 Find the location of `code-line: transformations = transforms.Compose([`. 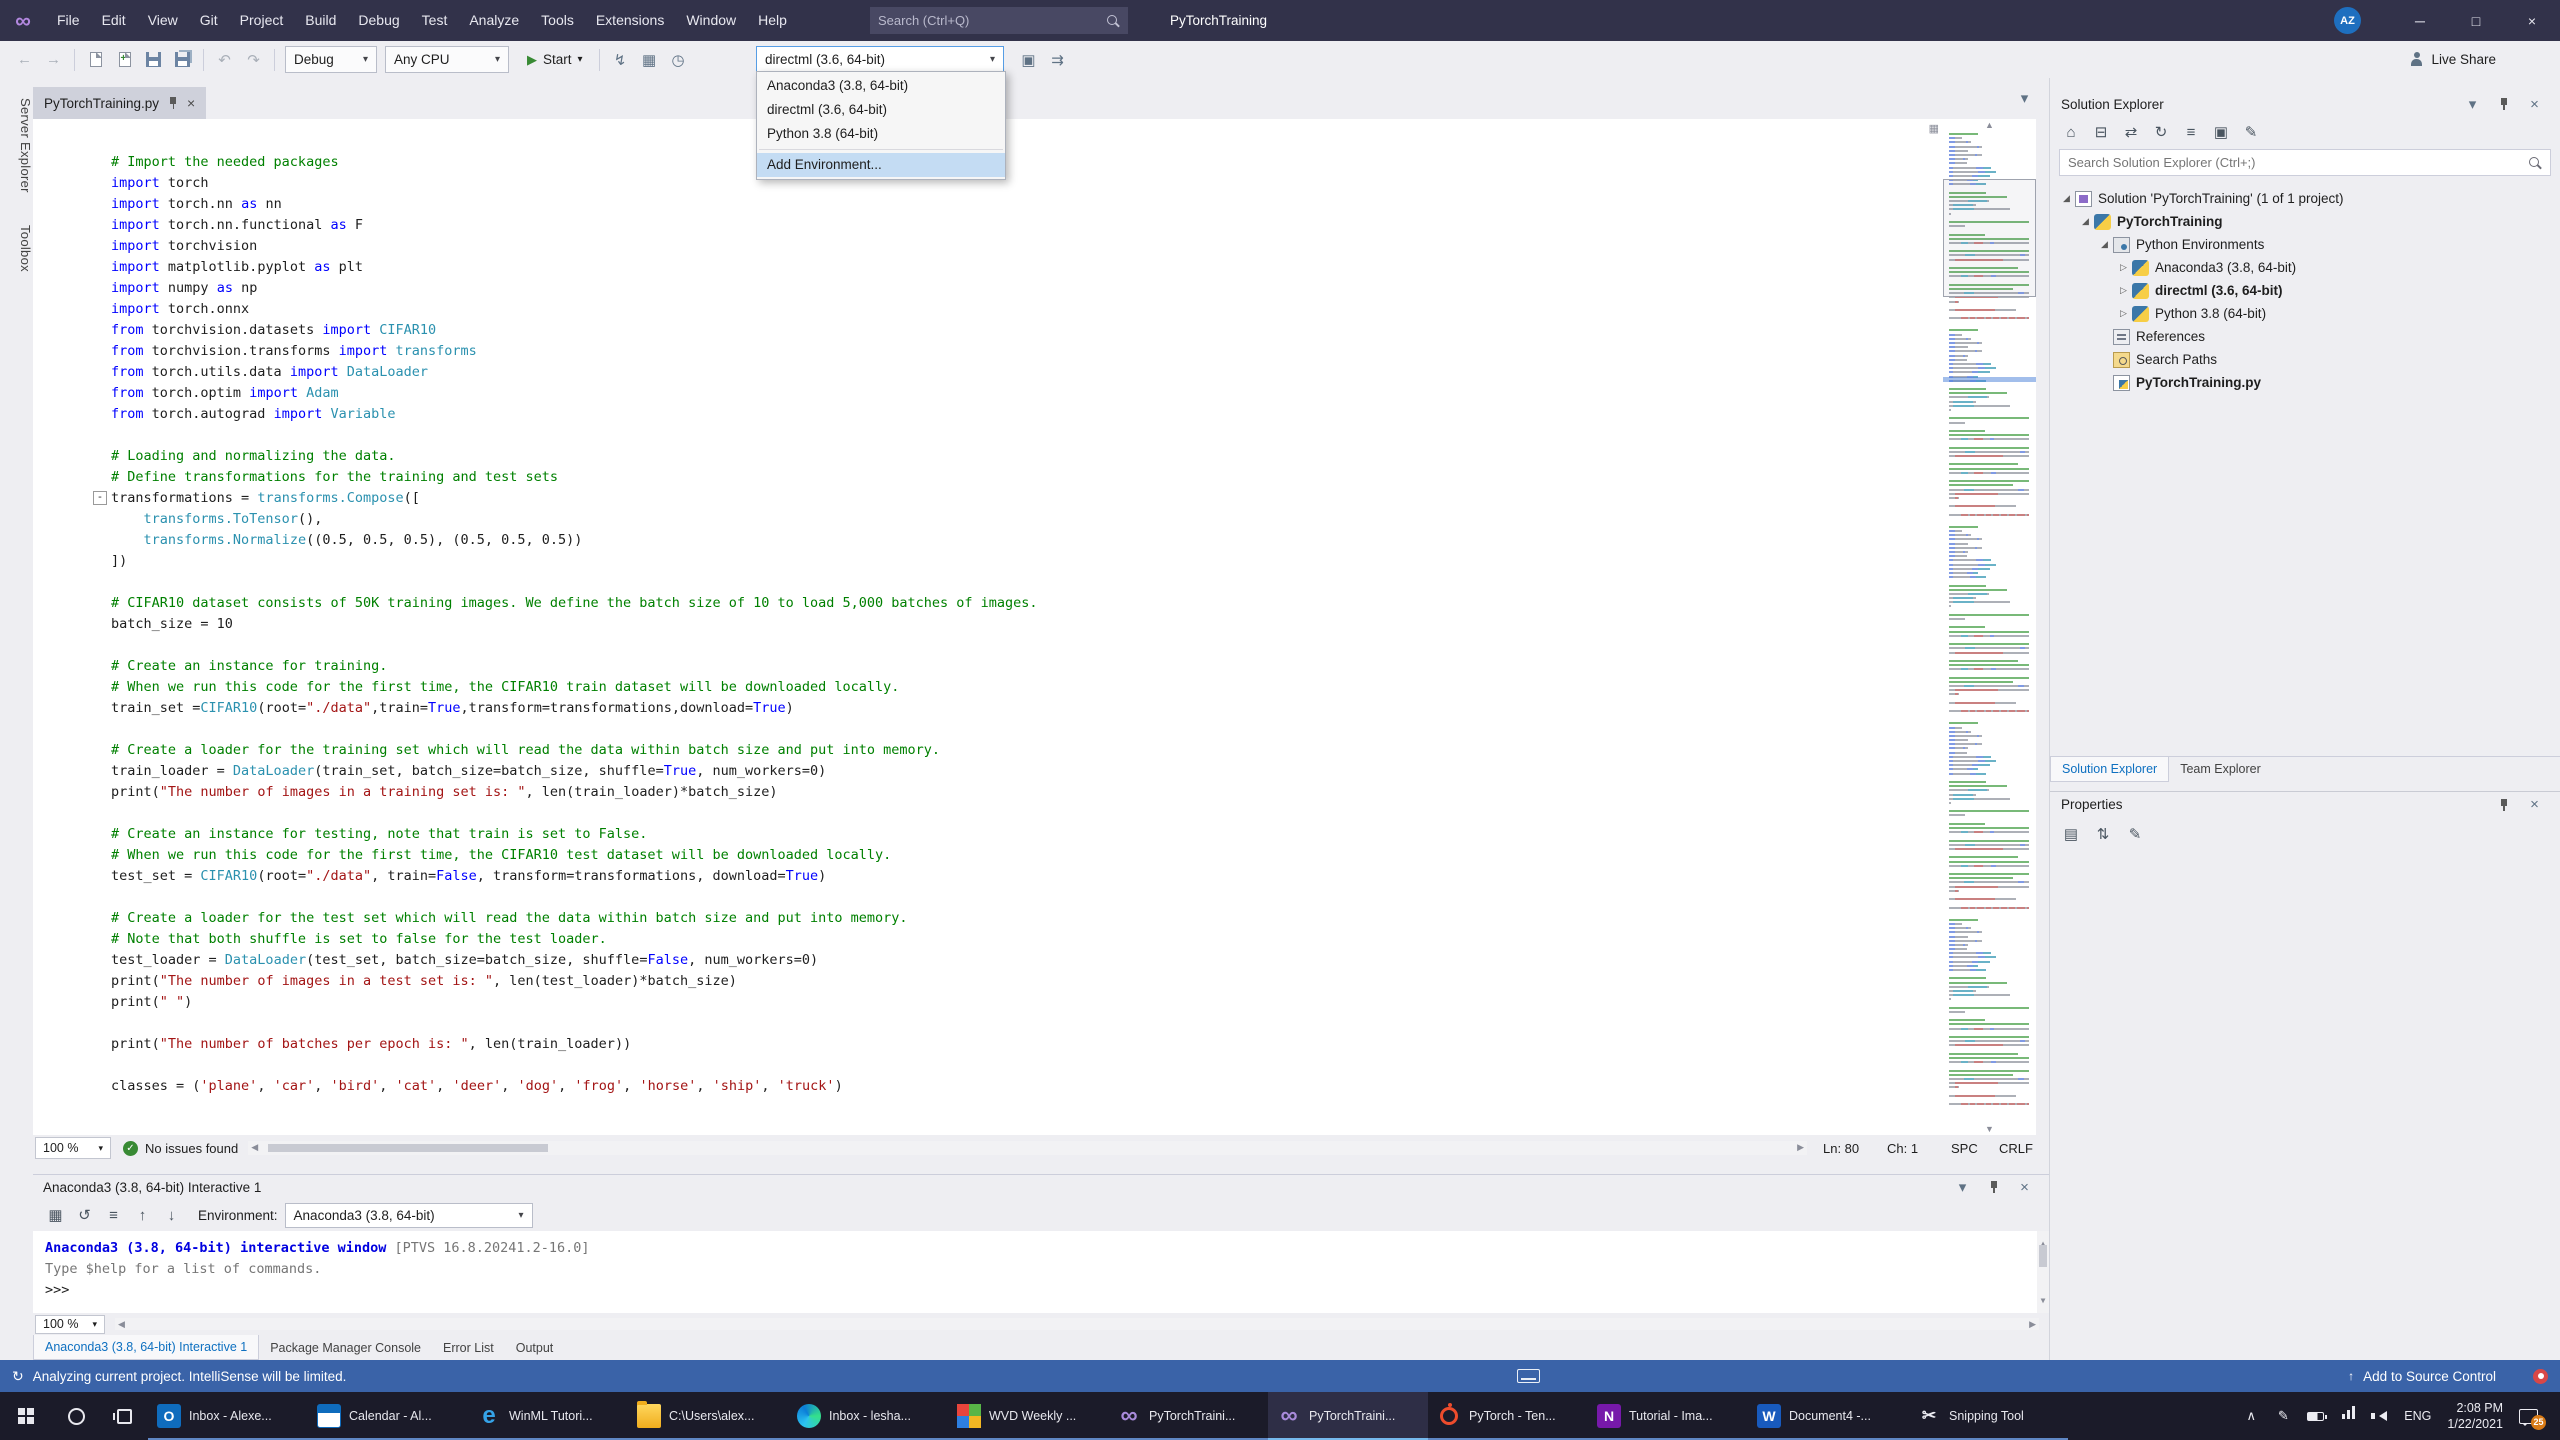

code-line: transformations = transforms.Compose([ is located at coordinates (1027, 498).